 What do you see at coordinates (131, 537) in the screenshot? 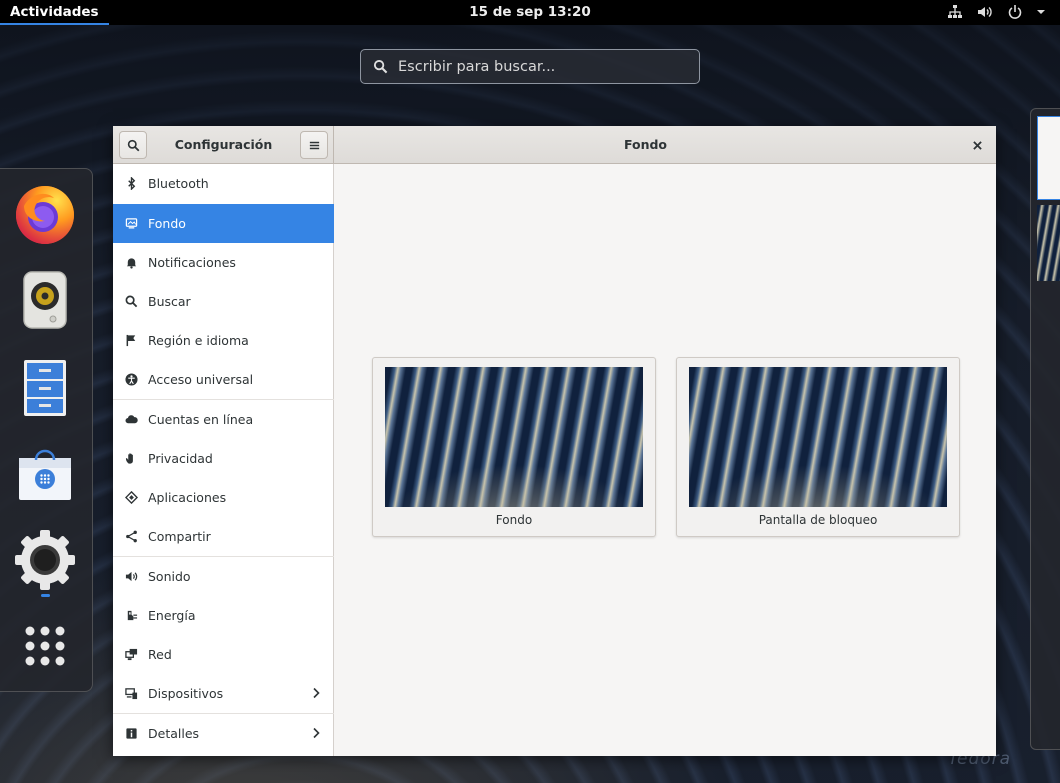
I see `share-icon` at bounding box center [131, 537].